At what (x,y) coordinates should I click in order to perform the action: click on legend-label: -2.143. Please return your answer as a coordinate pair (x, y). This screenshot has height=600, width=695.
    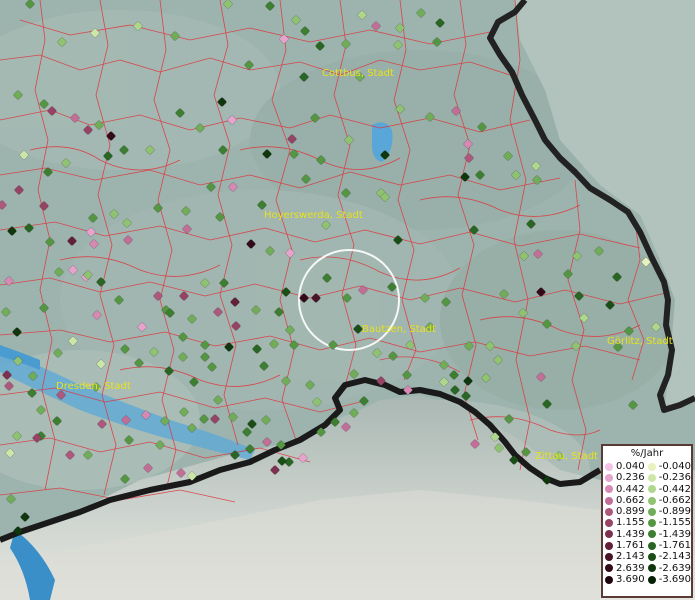
    Looking at the image, I should click on (674, 557).